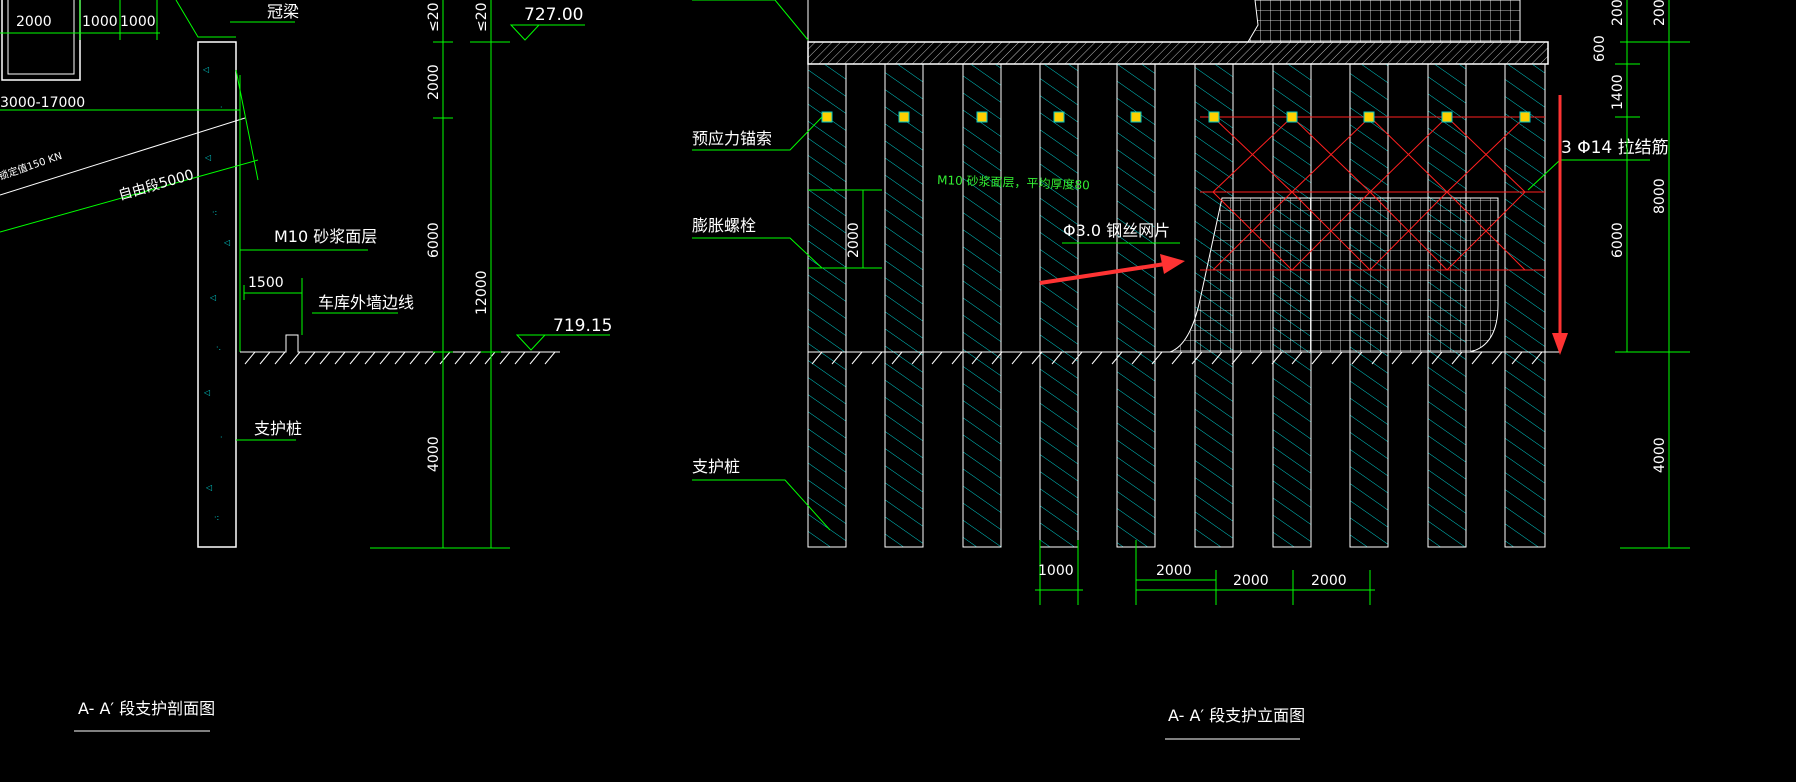 The width and height of the screenshot is (1796, 782). Describe the element at coordinates (1056, 571) in the screenshot. I see `dim-b-1000: 1000` at that location.